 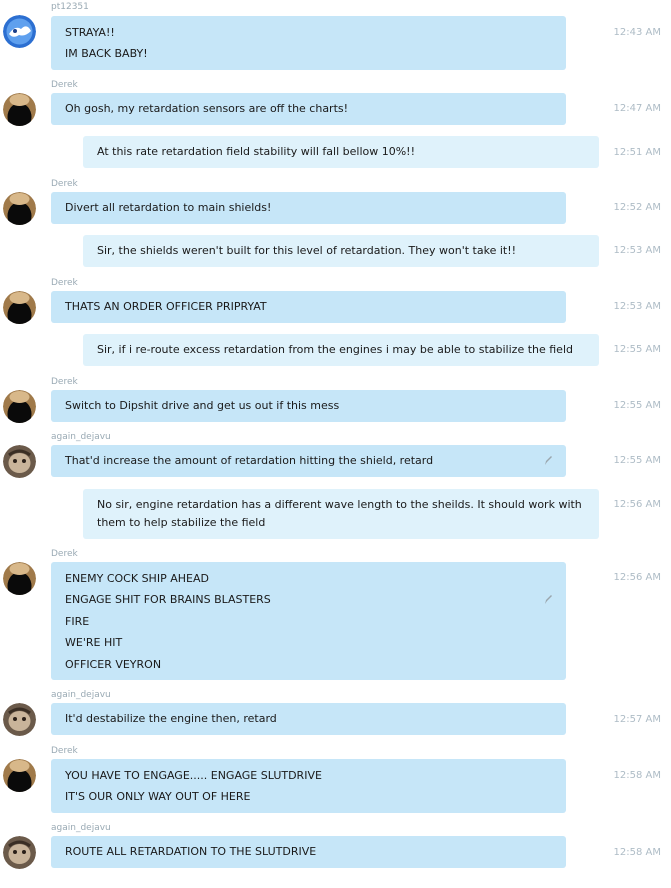 I want to click on message-bubble: Divert all retardation to main shields!, so click(x=308, y=208).